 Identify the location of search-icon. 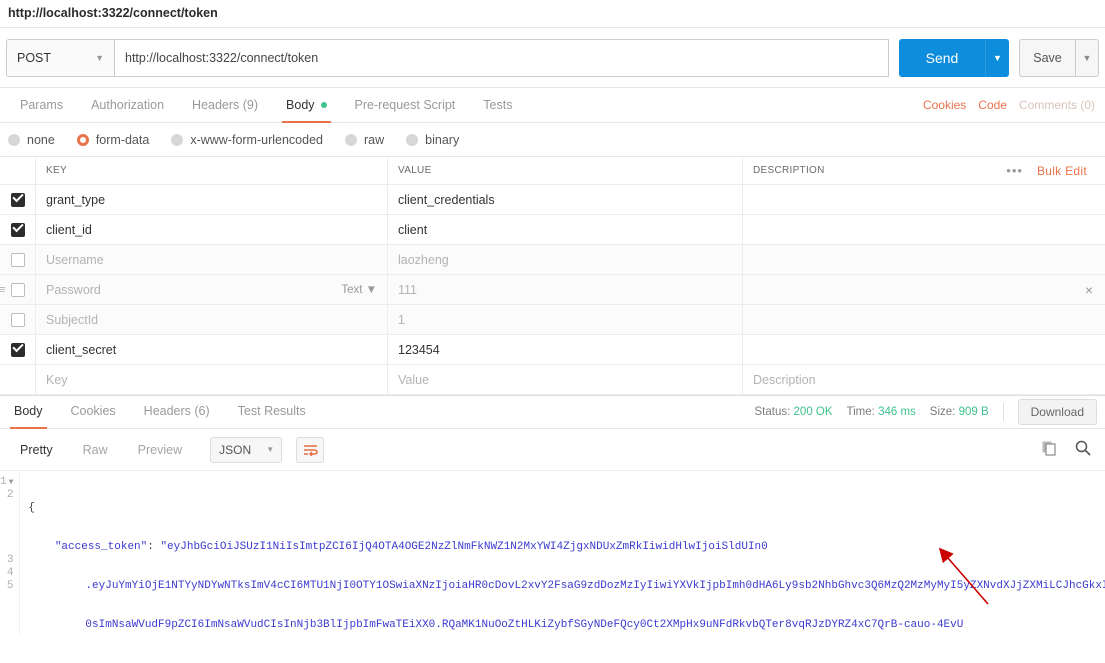
(1083, 449).